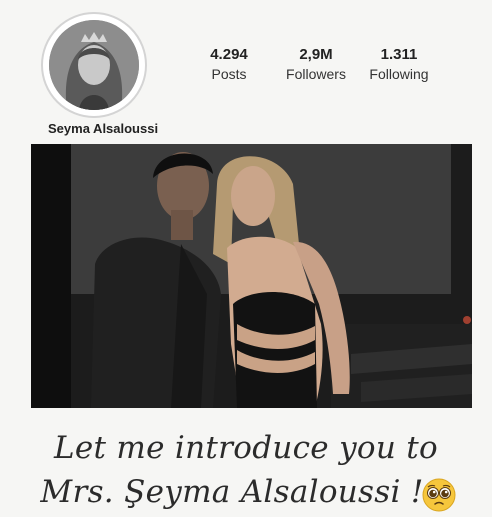 This screenshot has width=492, height=517. What do you see at coordinates (399, 74) in the screenshot?
I see `following-label: Following` at bounding box center [399, 74].